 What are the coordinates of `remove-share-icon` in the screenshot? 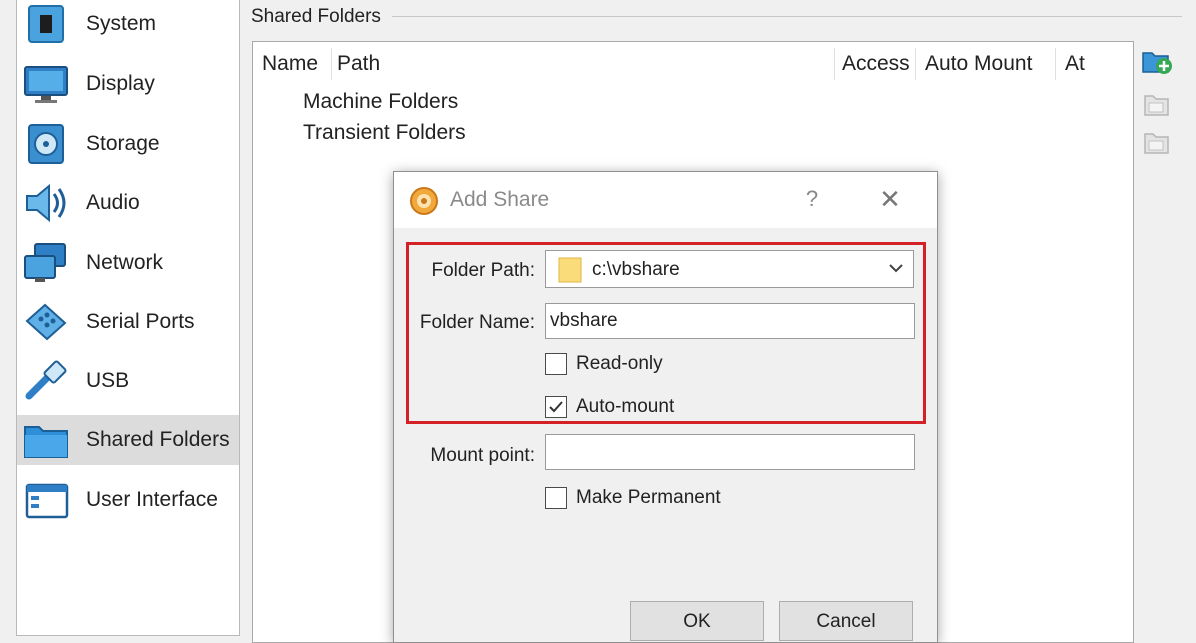 It's located at (1157, 142).